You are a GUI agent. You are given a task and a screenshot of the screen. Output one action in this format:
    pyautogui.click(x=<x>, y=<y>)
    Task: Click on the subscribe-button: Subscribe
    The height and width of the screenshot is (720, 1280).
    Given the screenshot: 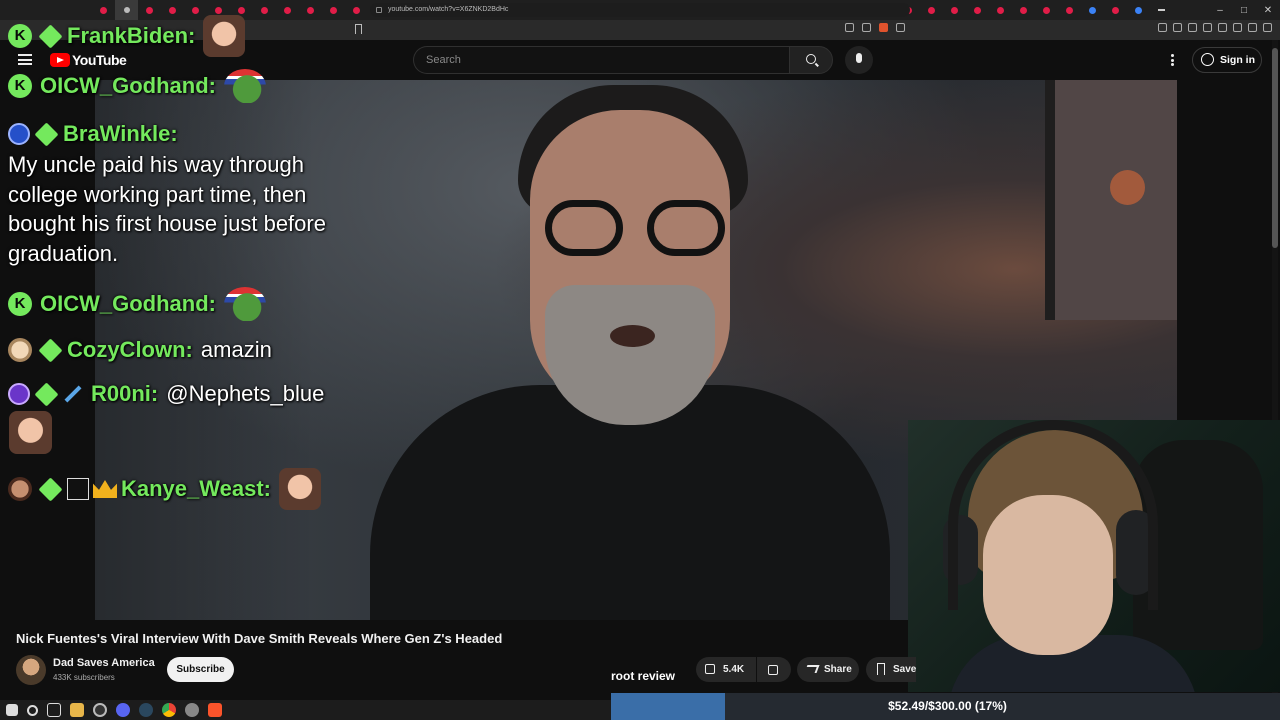 What is the action you would take?
    pyautogui.click(x=200, y=669)
    